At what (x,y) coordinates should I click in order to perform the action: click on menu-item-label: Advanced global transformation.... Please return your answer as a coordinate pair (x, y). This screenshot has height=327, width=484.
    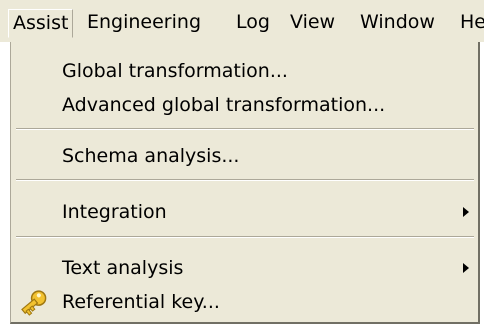
    Looking at the image, I should click on (224, 105).